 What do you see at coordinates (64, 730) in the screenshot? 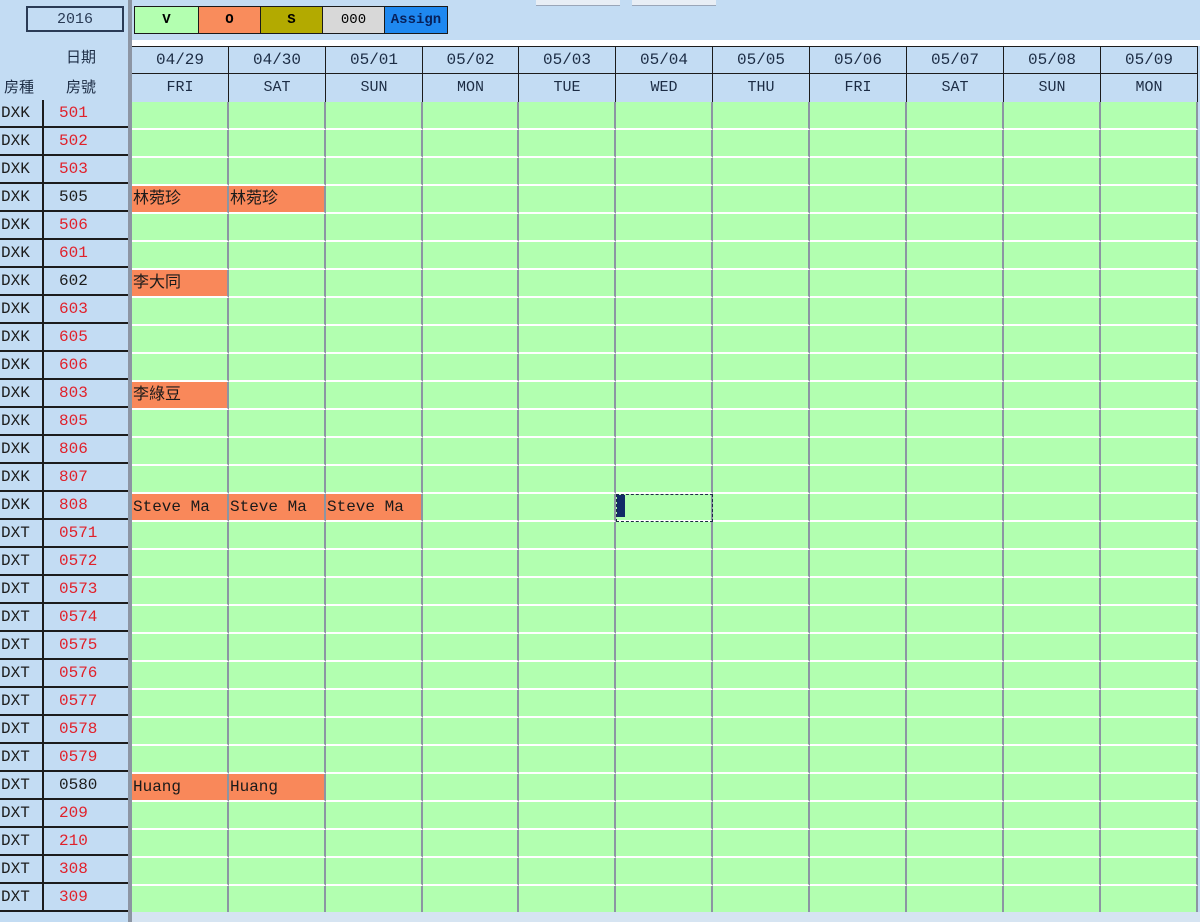
I see `room-row: DXT 0578` at bounding box center [64, 730].